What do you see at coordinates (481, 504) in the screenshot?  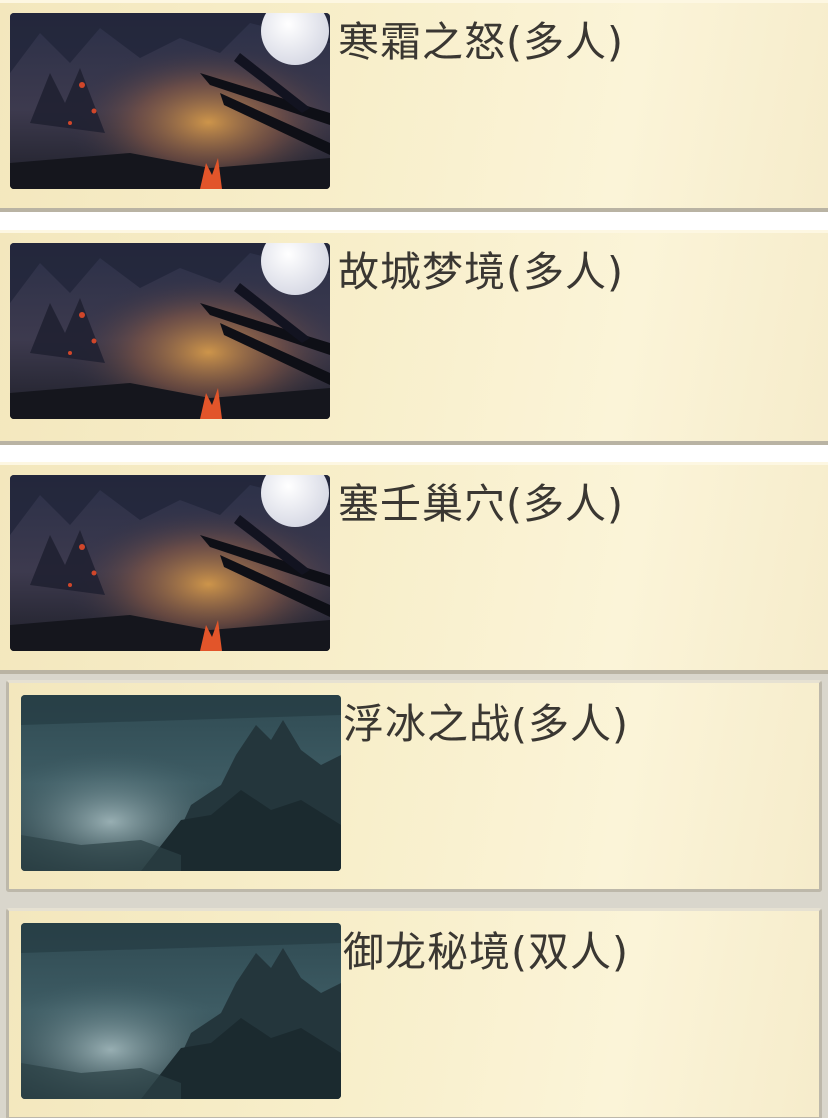 I see `map-title: 塞壬巢穴(多人)` at bounding box center [481, 504].